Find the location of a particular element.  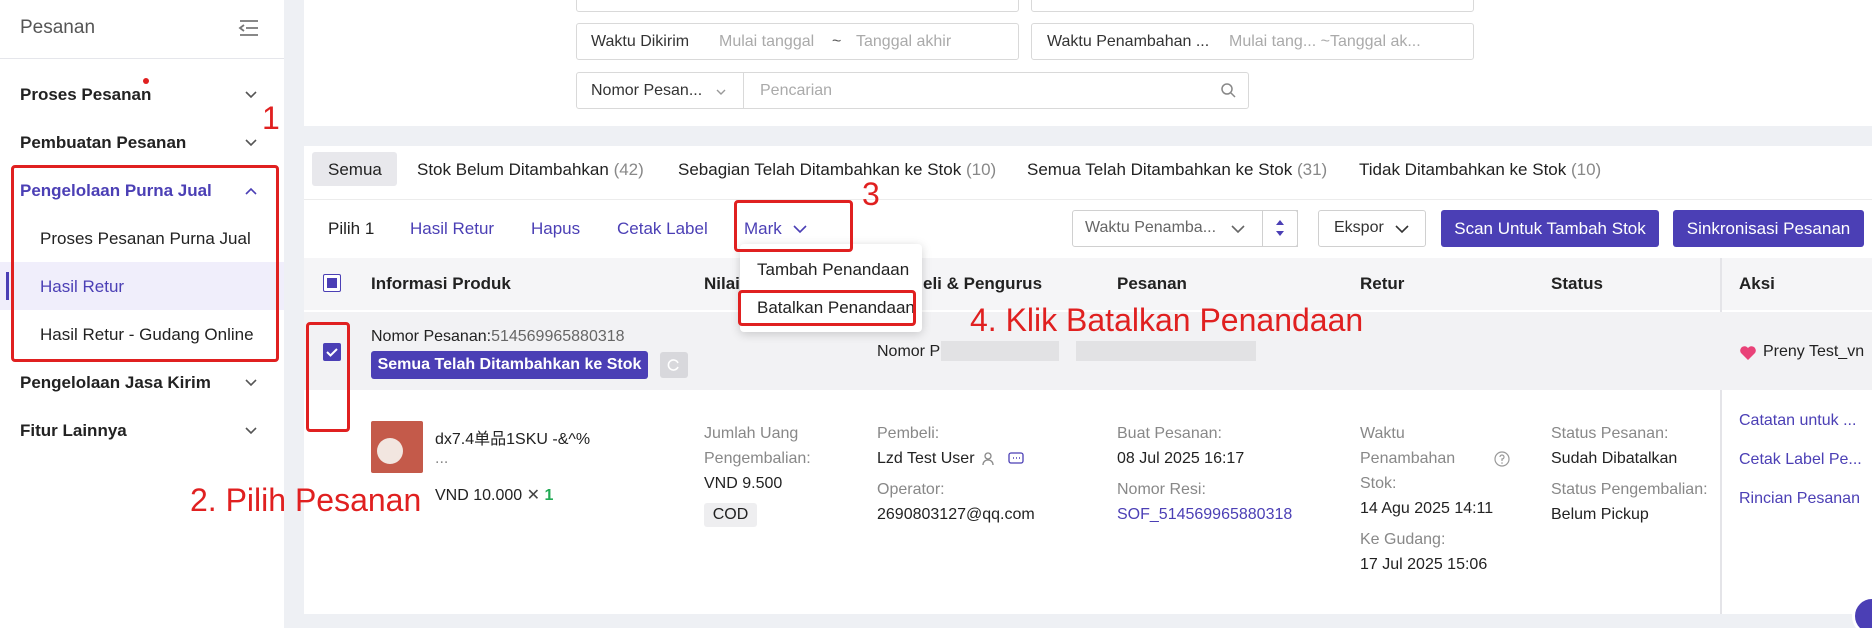

sent-time-label: Waktu Dikirim is located at coordinates (640, 41).